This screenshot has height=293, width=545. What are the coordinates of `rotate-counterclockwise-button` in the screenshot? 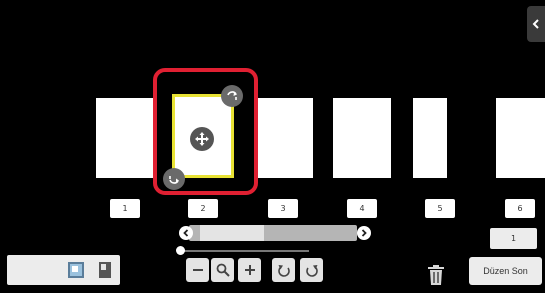 It's located at (174, 179).